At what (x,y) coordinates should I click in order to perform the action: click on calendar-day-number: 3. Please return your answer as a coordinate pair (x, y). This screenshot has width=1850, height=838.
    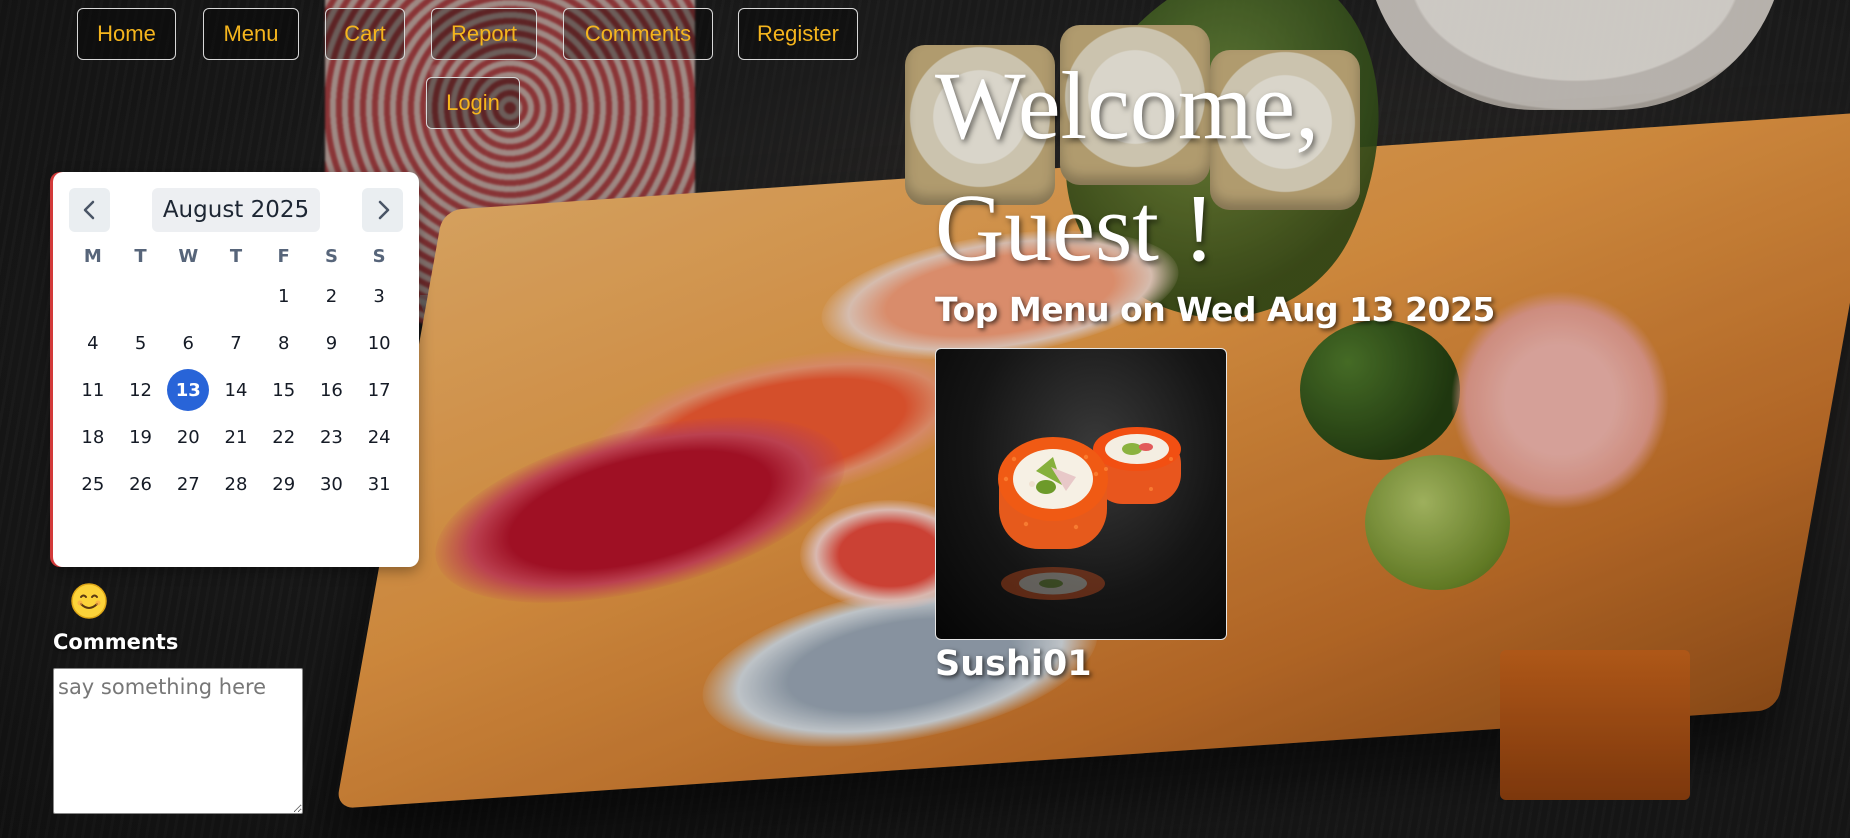
    Looking at the image, I should click on (379, 296).